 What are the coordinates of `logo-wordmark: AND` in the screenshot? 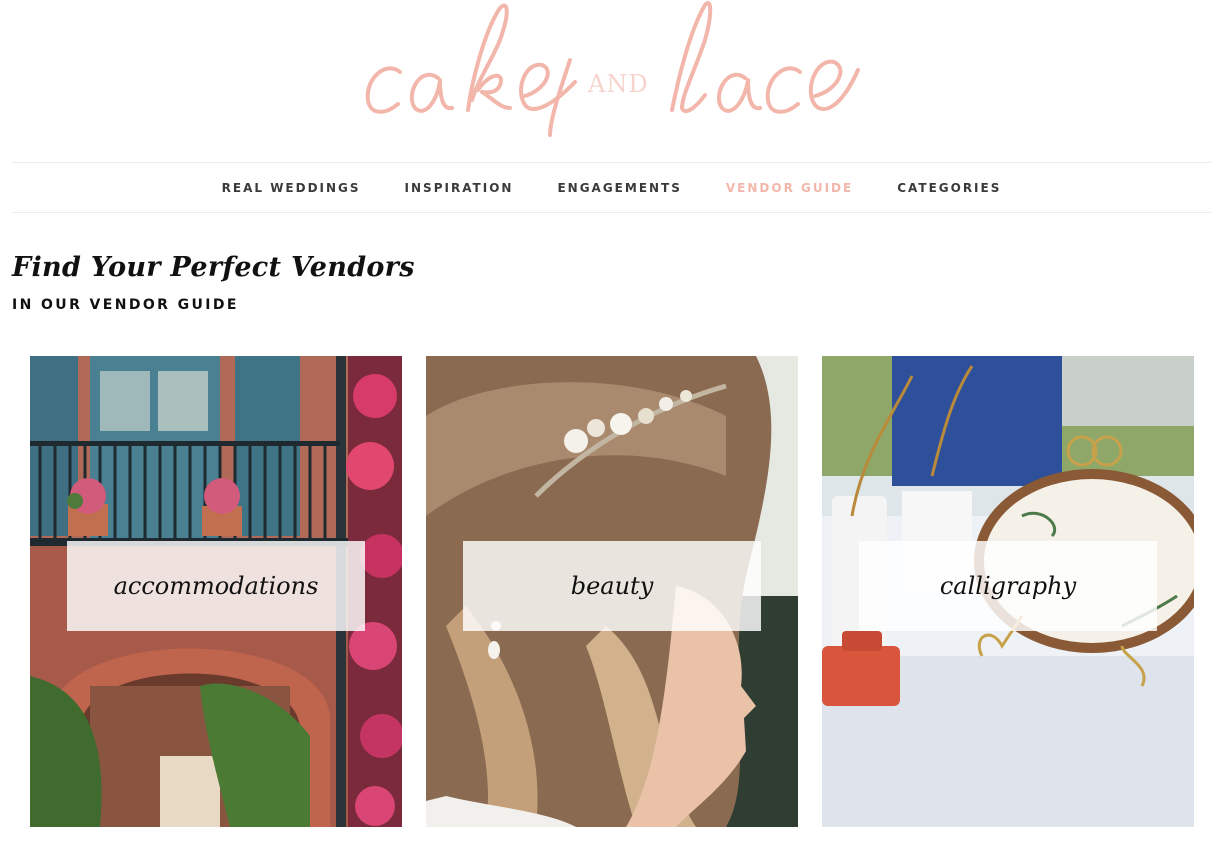 It's located at (612, 69).